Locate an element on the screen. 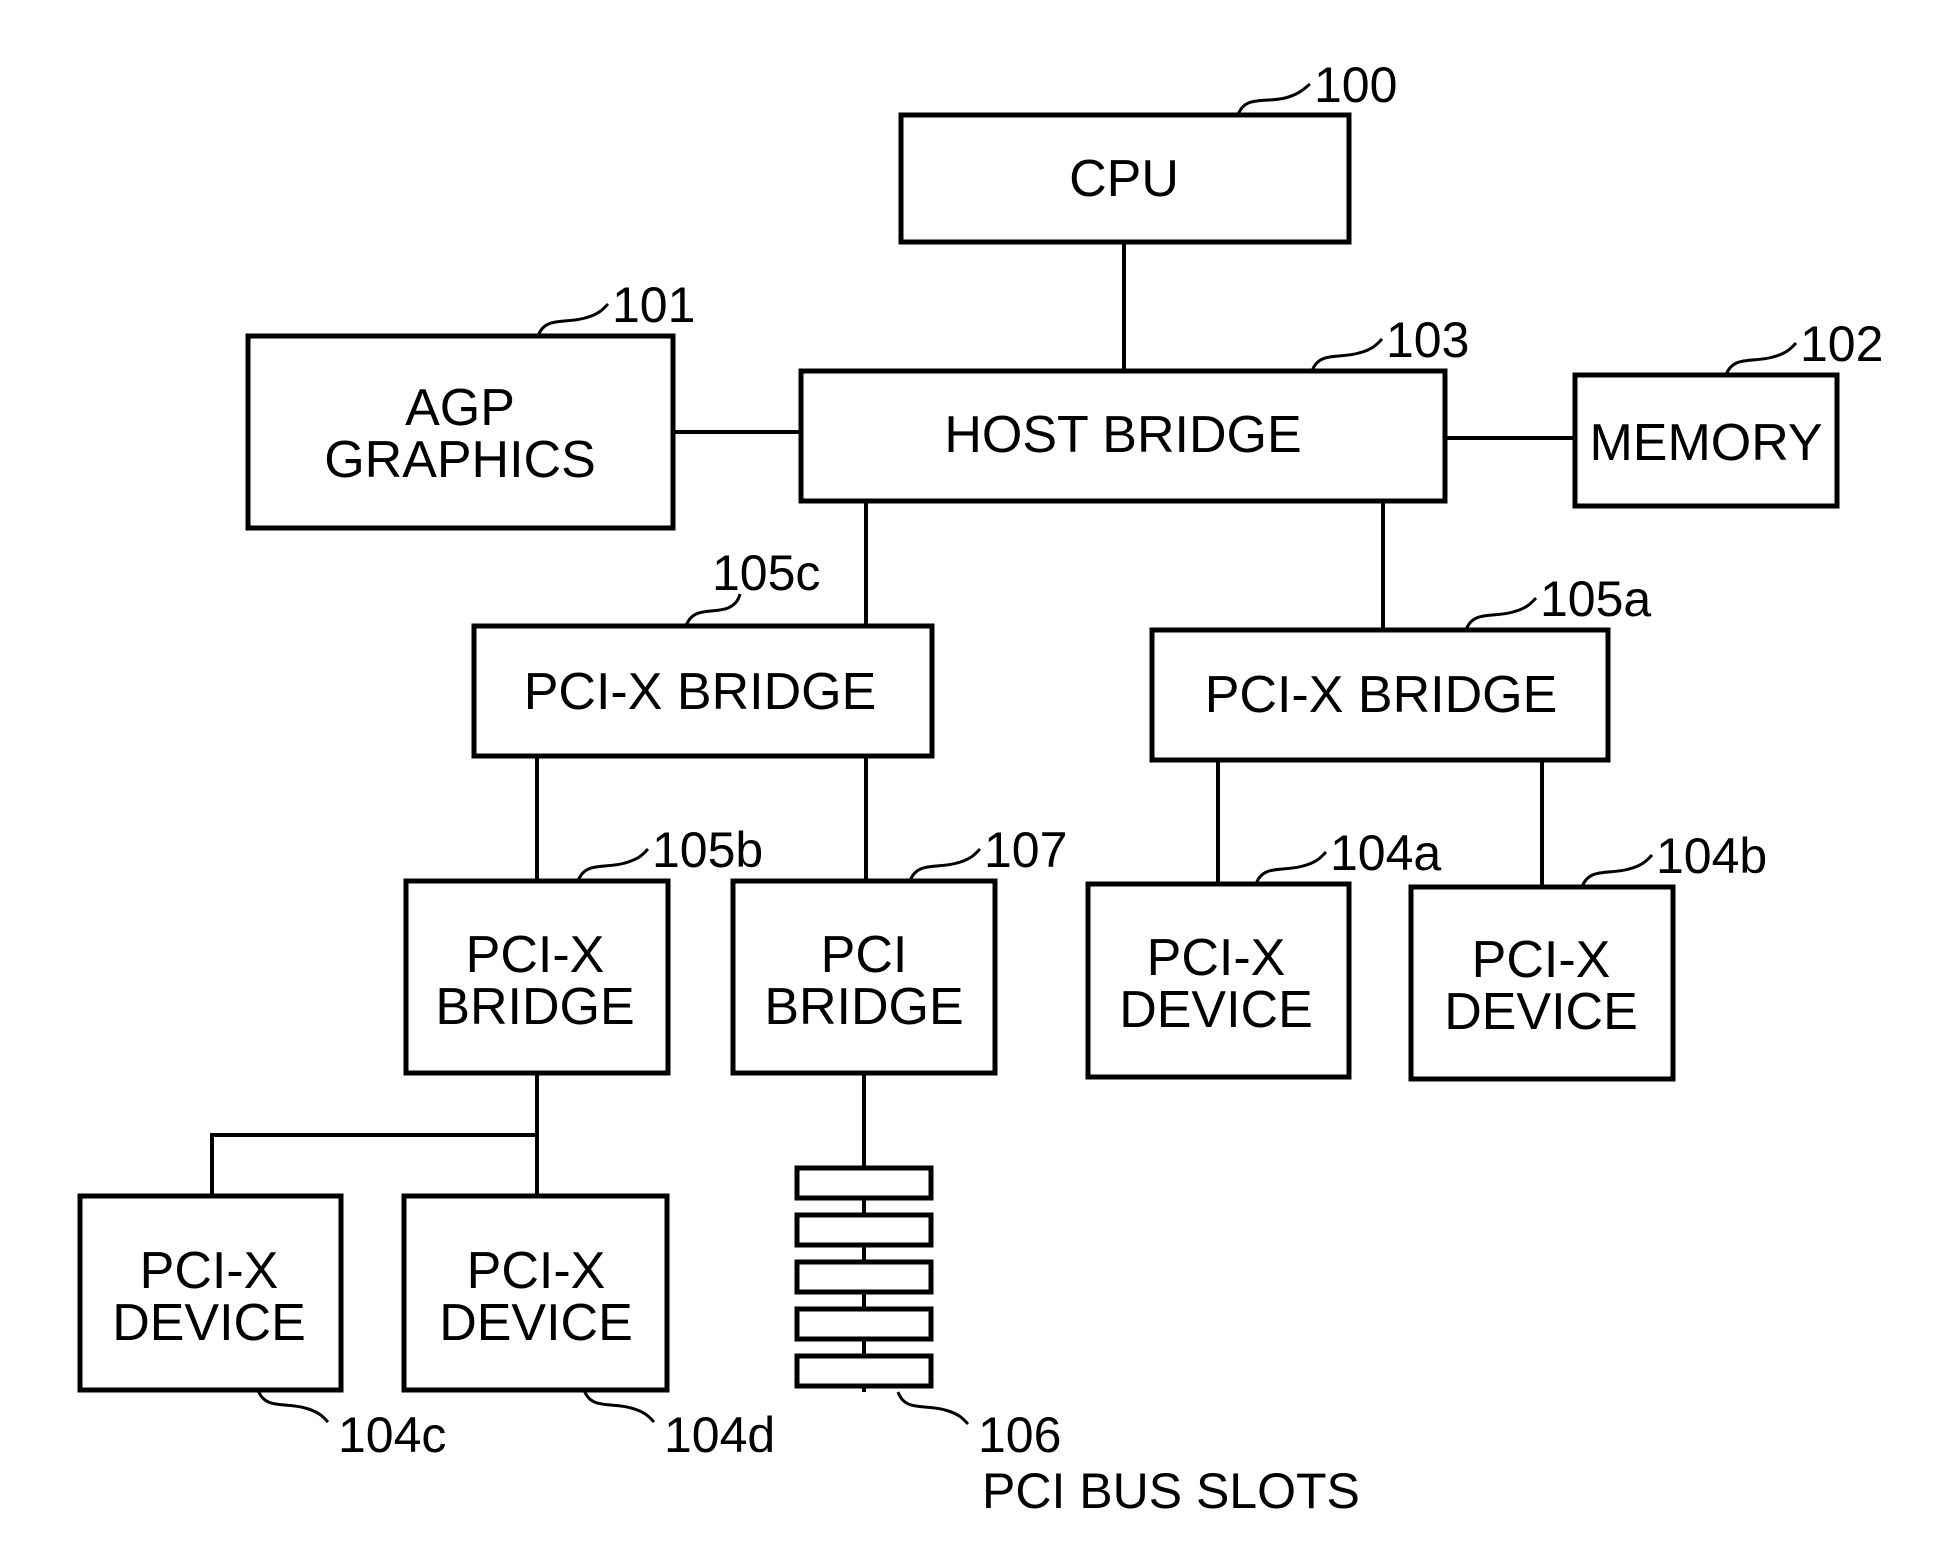  leader-105b is located at coordinates (613, 864).